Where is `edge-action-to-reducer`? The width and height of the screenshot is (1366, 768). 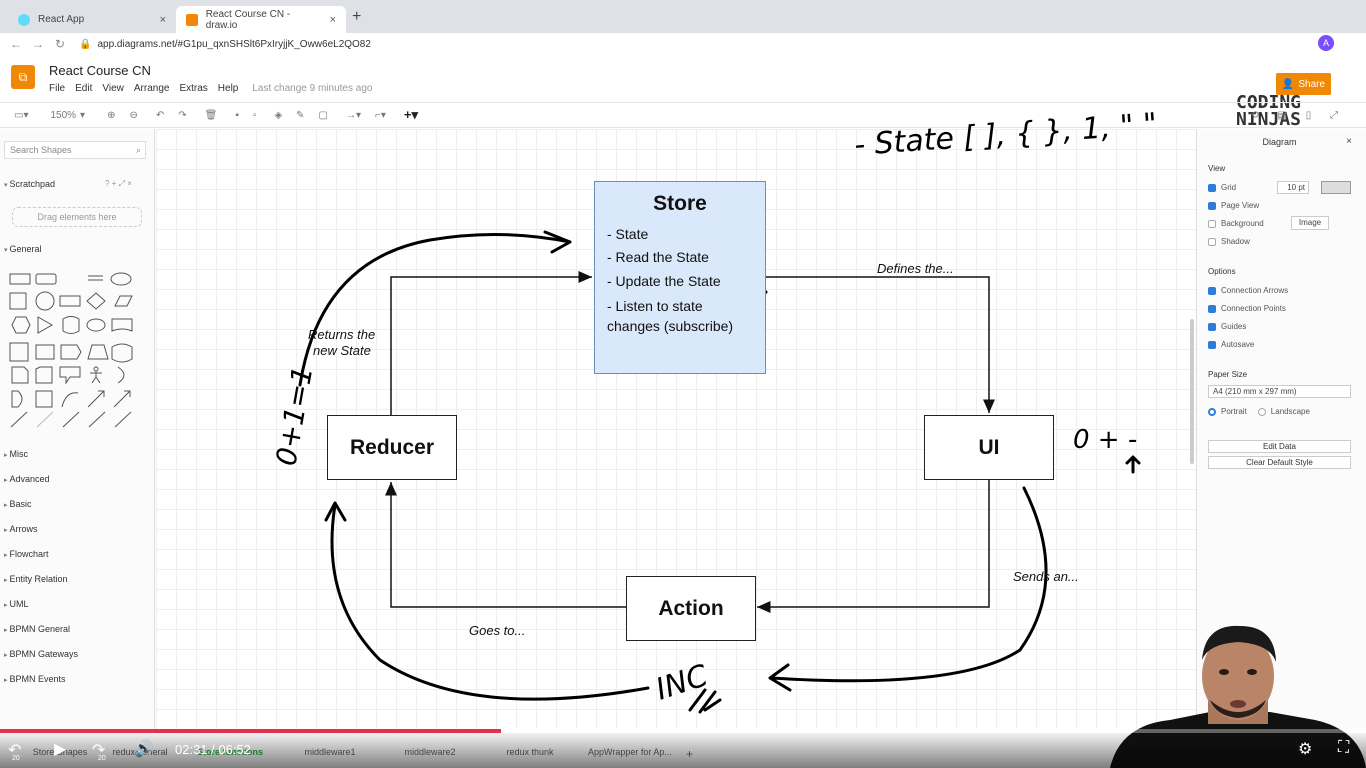 edge-action-to-reducer is located at coordinates (505, 545).